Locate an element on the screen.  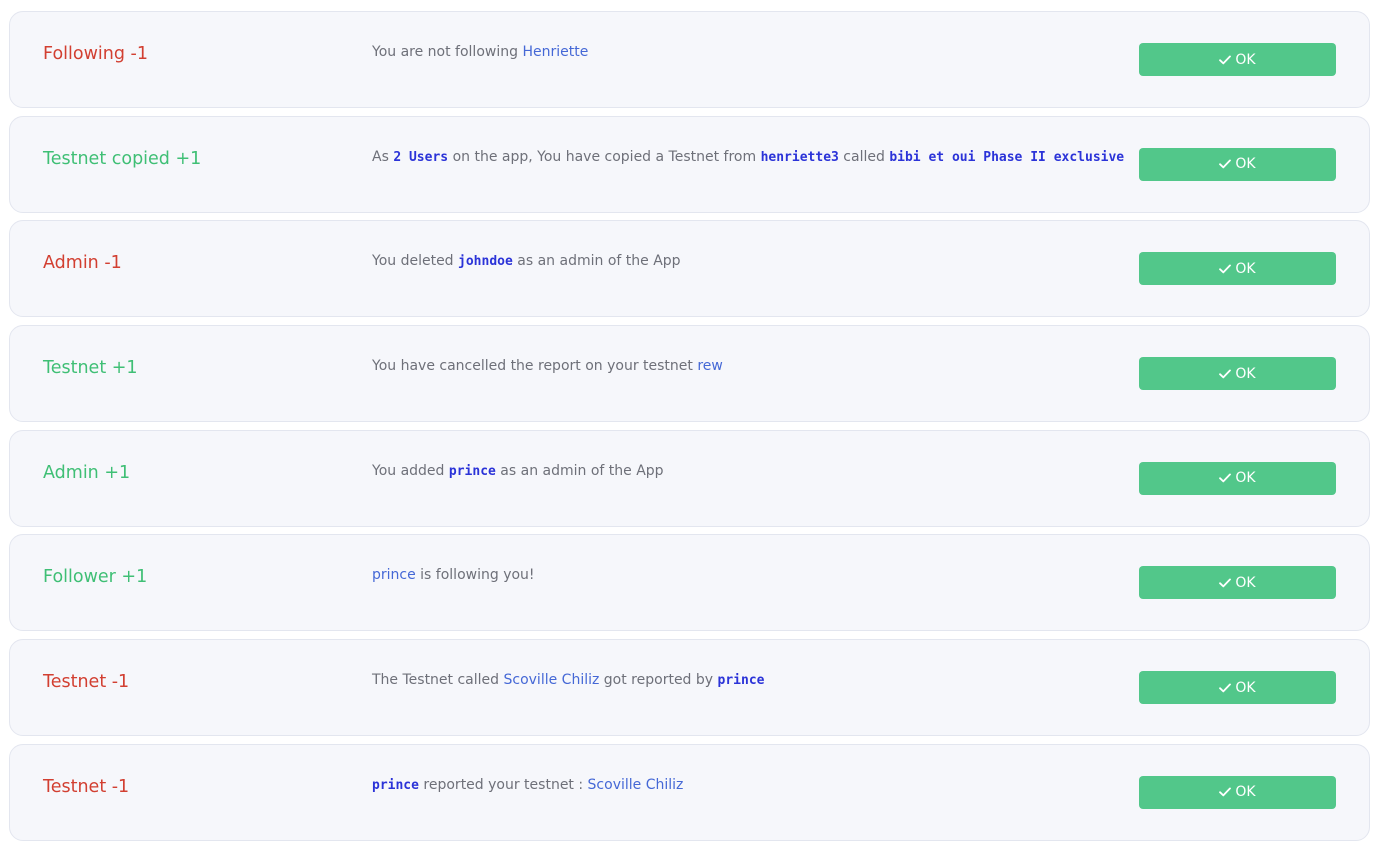
message-link: rew is located at coordinates (710, 366).